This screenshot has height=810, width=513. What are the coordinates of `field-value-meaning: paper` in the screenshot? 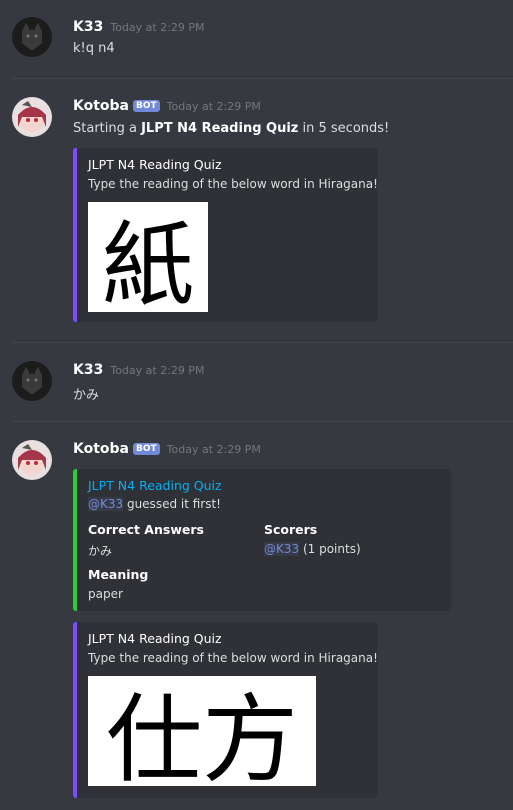 It's located at (105, 594).